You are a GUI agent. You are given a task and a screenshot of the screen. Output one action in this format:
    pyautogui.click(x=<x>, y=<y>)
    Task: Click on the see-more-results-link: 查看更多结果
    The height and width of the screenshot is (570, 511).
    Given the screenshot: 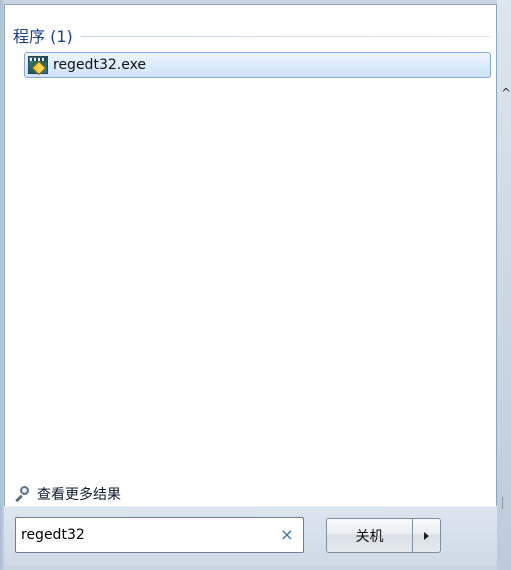 What is the action you would take?
    pyautogui.click(x=67, y=494)
    